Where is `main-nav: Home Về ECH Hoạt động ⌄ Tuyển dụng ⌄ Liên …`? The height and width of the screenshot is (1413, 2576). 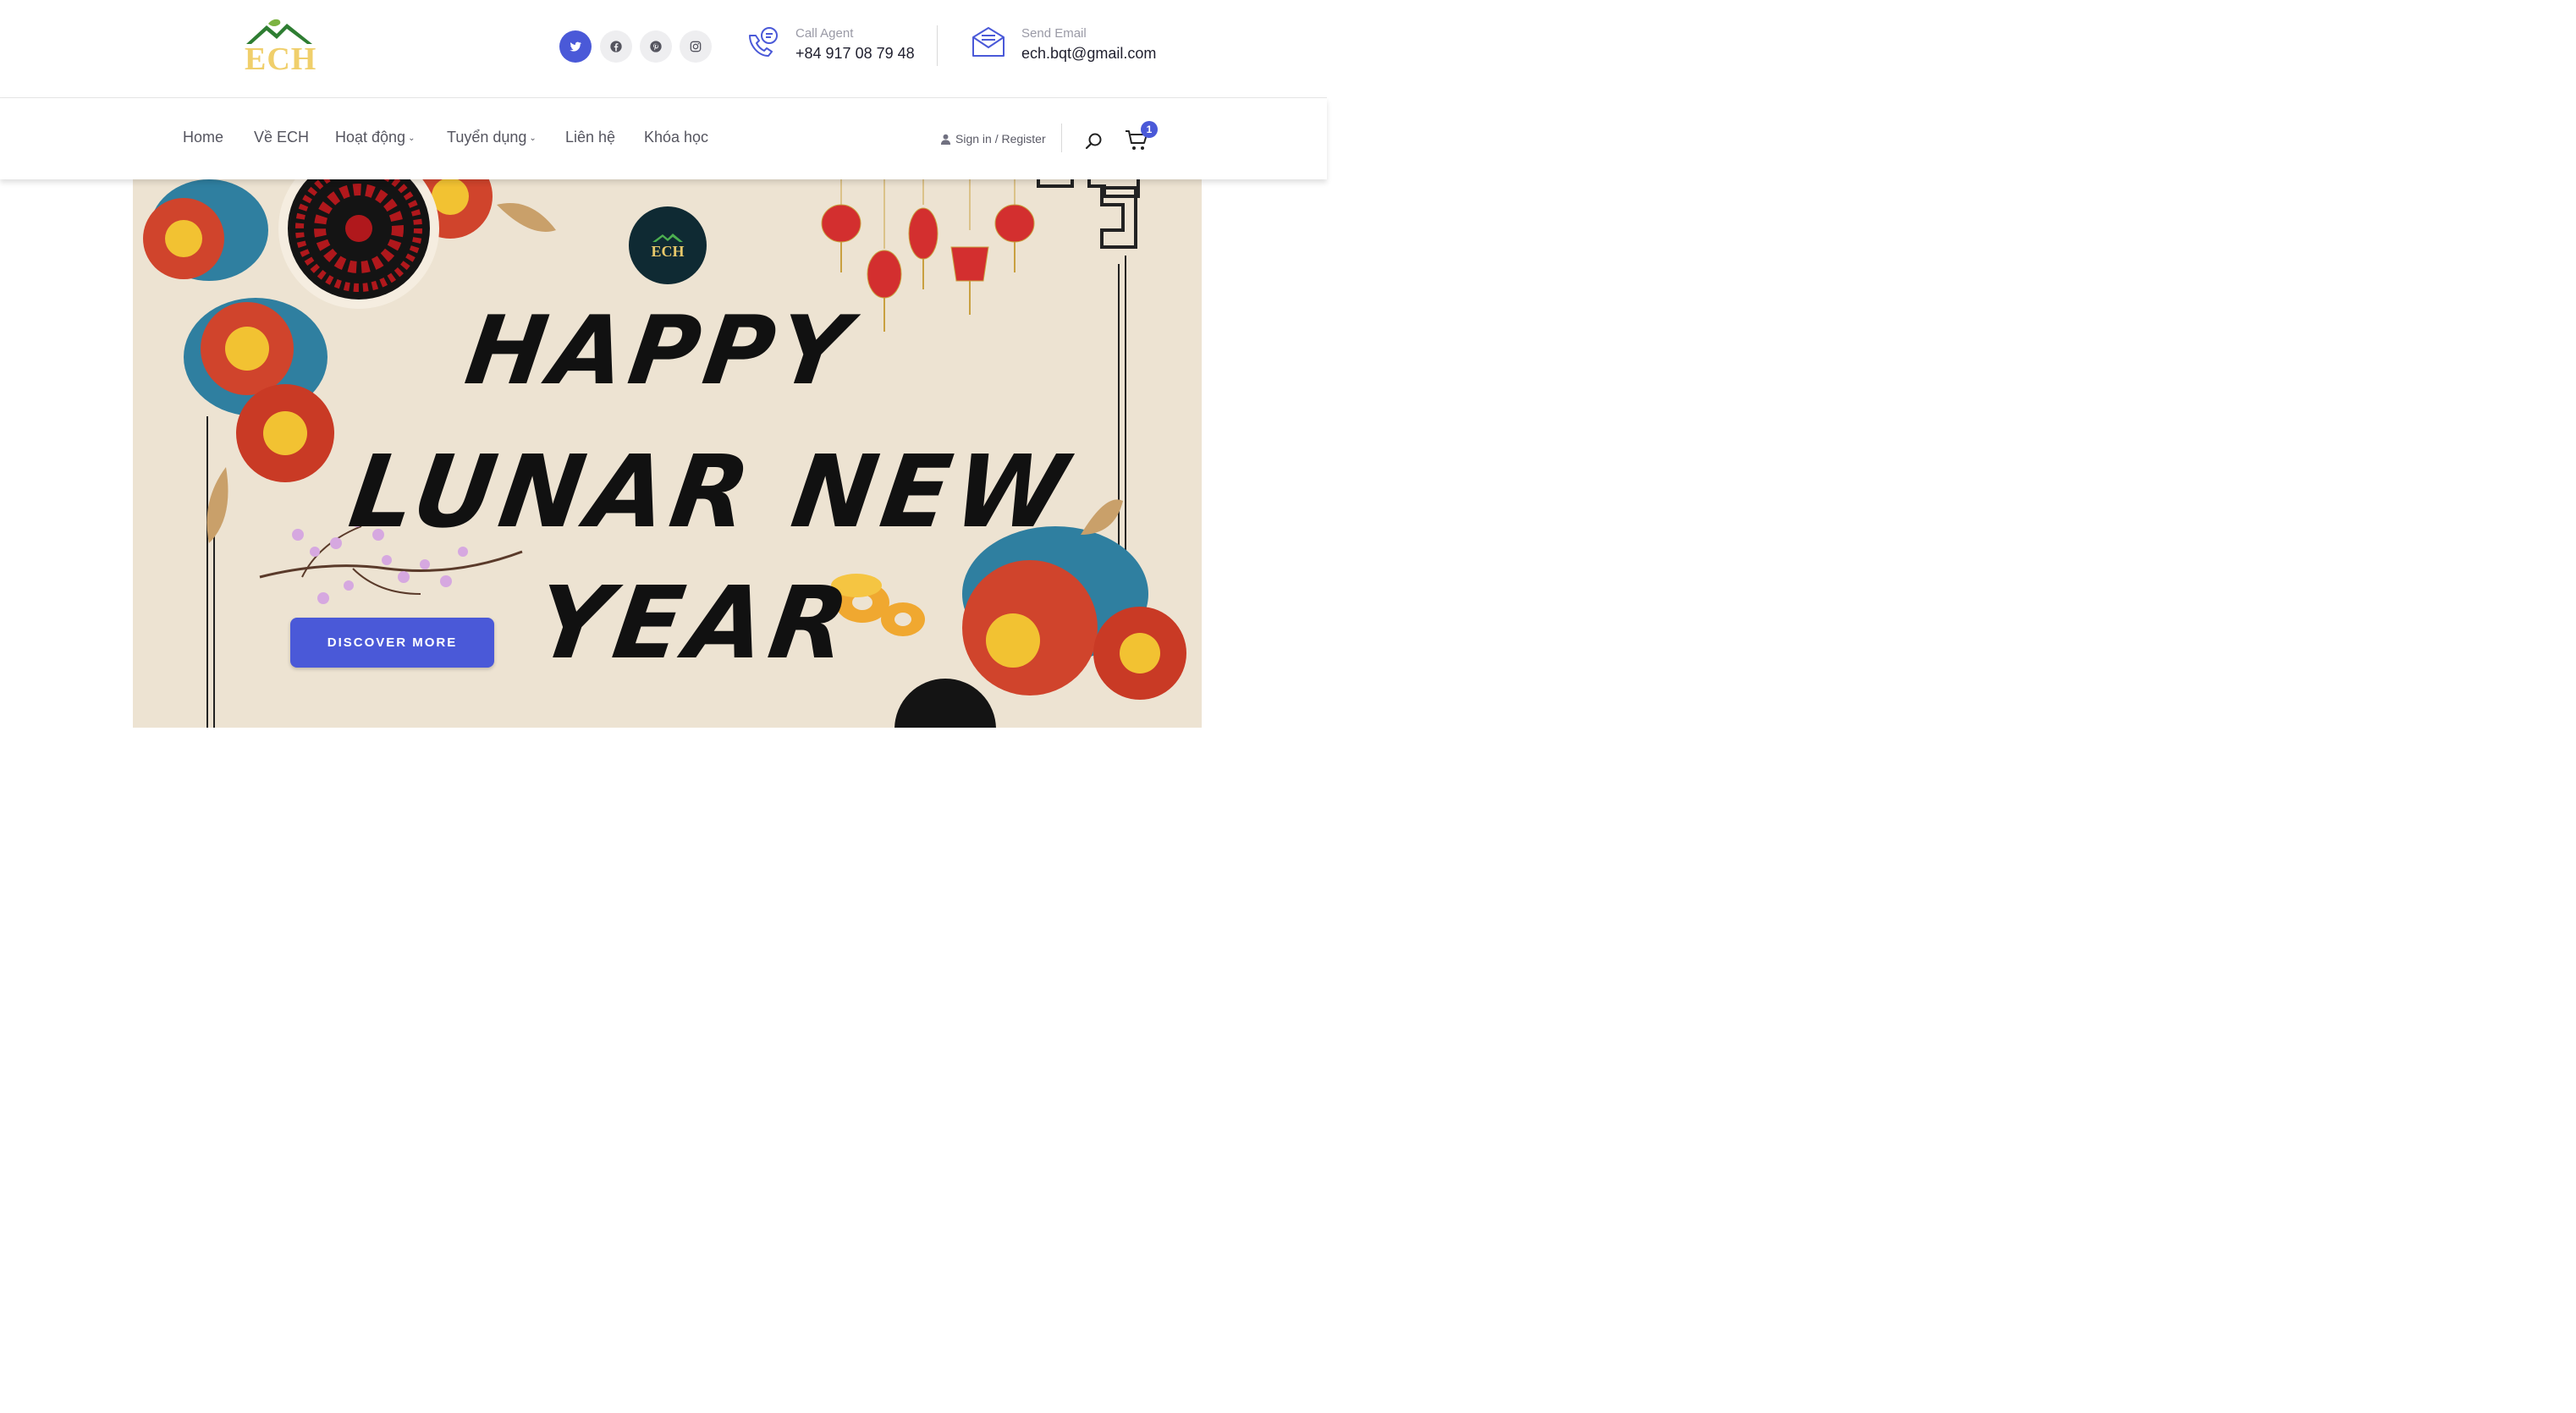 main-nav: Home Về ECH Hoạt động ⌄ Tuyển dụng ⌄ Liên … is located at coordinates (663, 139).